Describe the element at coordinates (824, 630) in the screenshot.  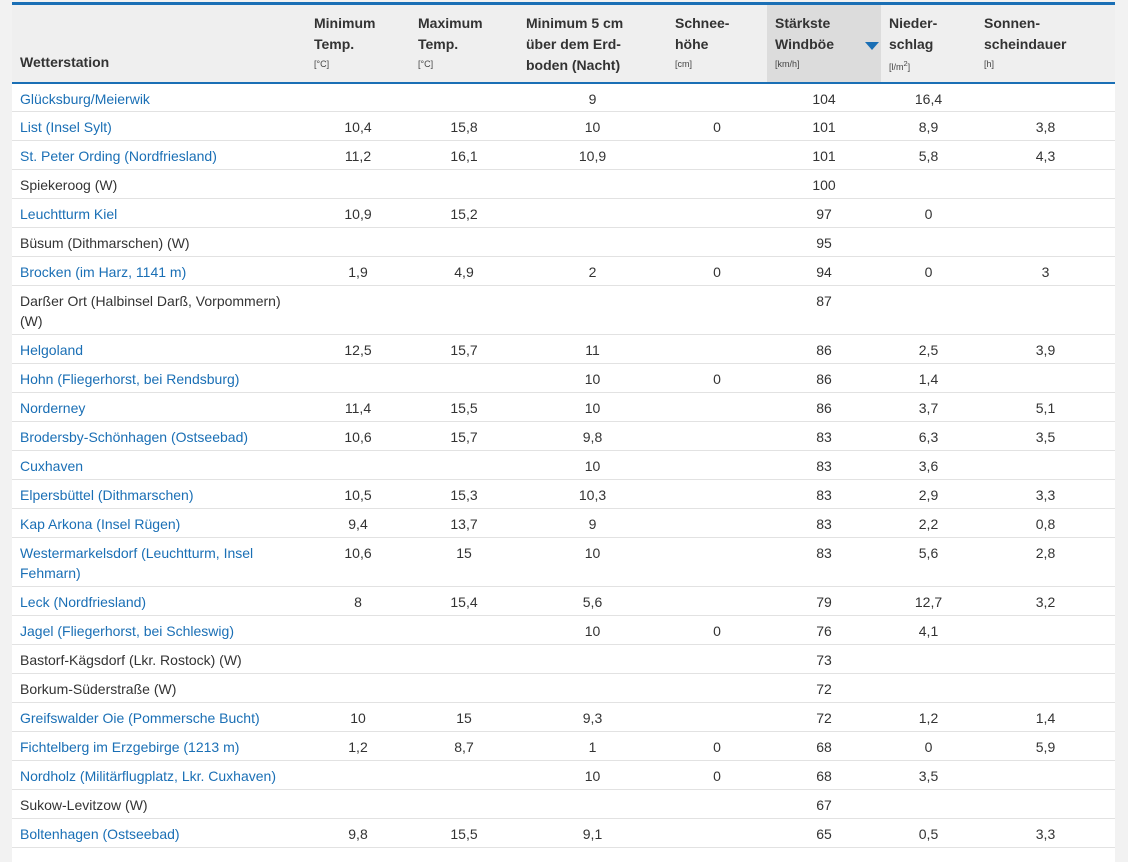
I see `gust-cell: 76` at that location.